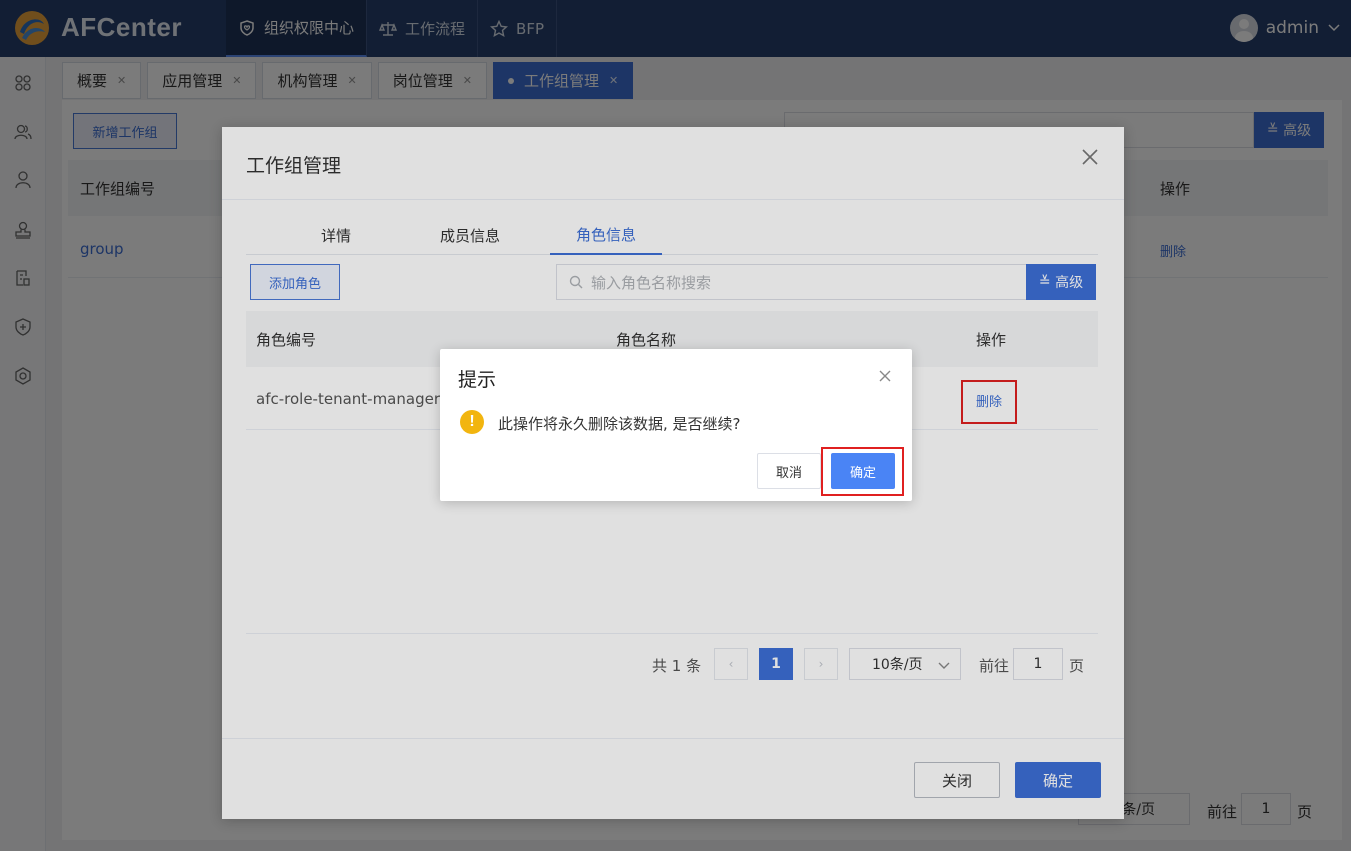 The image size is (1351, 851). Describe the element at coordinates (789, 471) in the screenshot. I see `cancel-button: 取消` at that location.